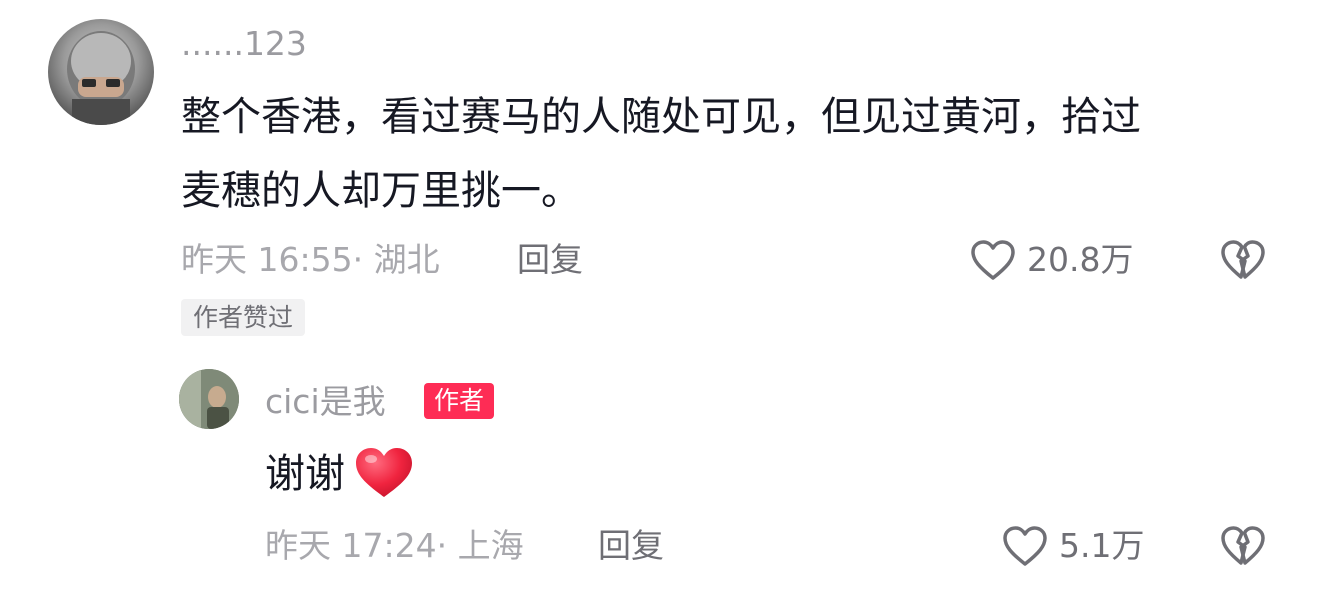  What do you see at coordinates (661, 117) in the screenshot?
I see `comment-text-line-1: 整个香港，看过赛马的人随处可见，但见过黄河，拾过` at bounding box center [661, 117].